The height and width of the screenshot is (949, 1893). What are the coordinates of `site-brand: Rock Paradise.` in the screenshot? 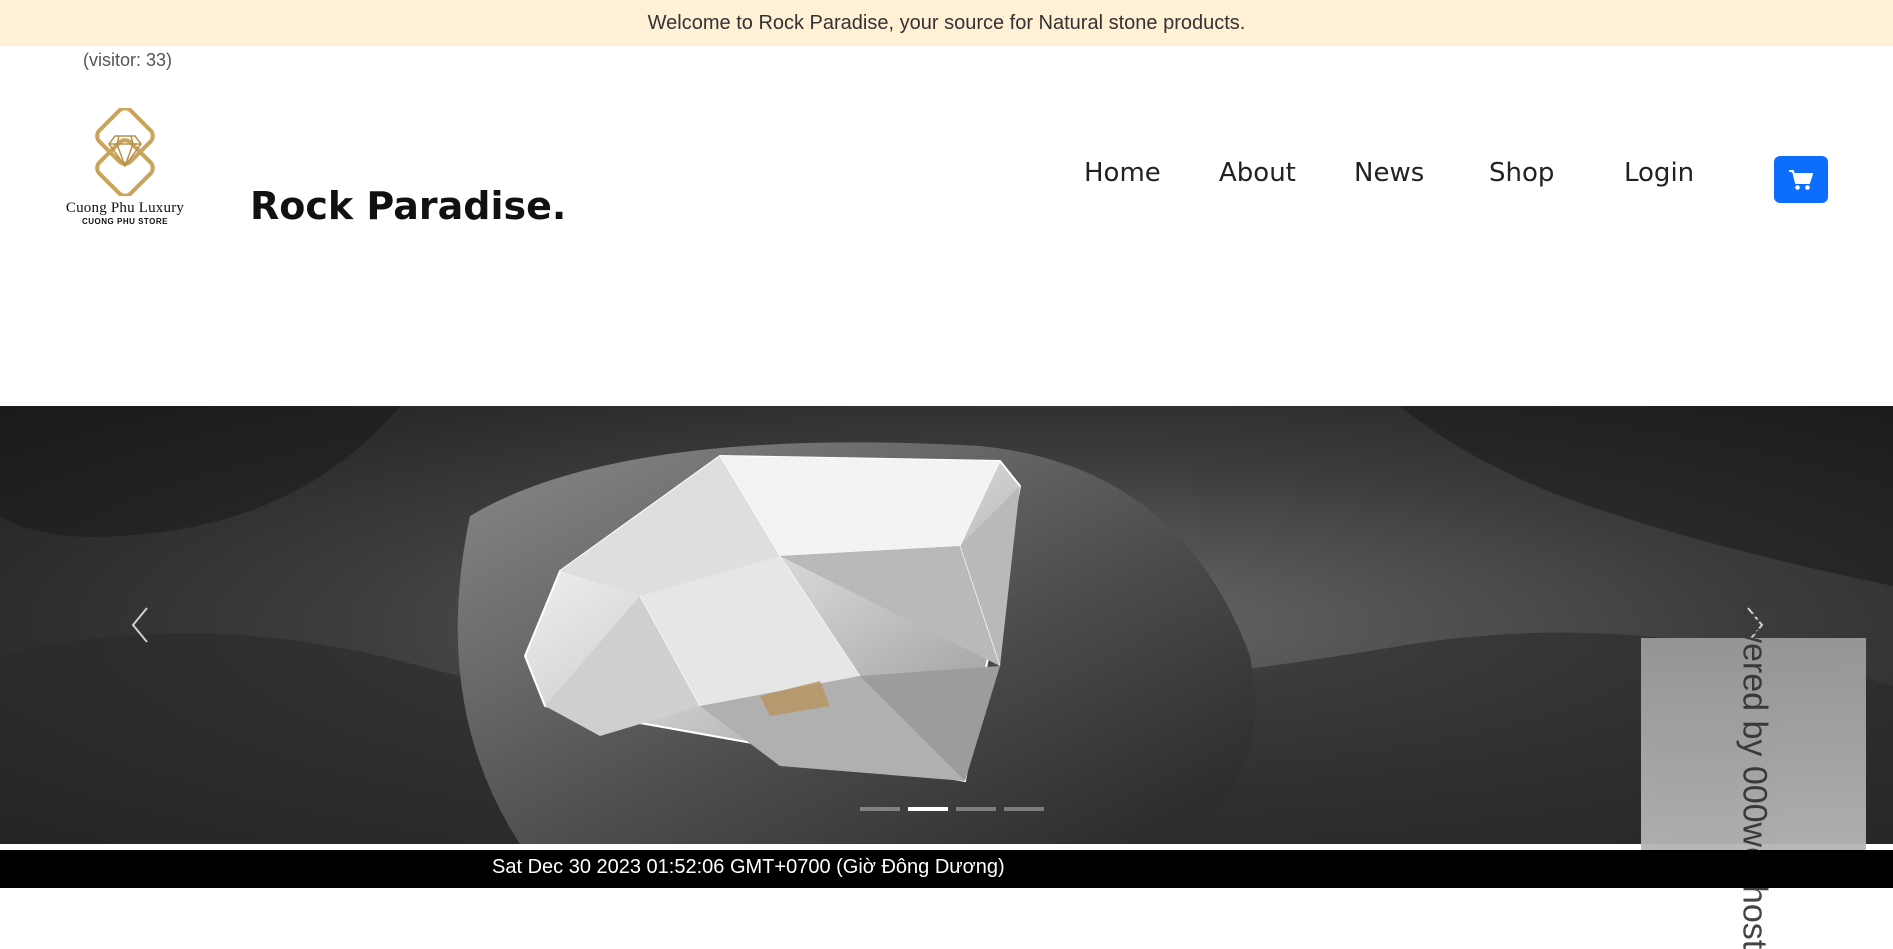 It's located at (408, 206).